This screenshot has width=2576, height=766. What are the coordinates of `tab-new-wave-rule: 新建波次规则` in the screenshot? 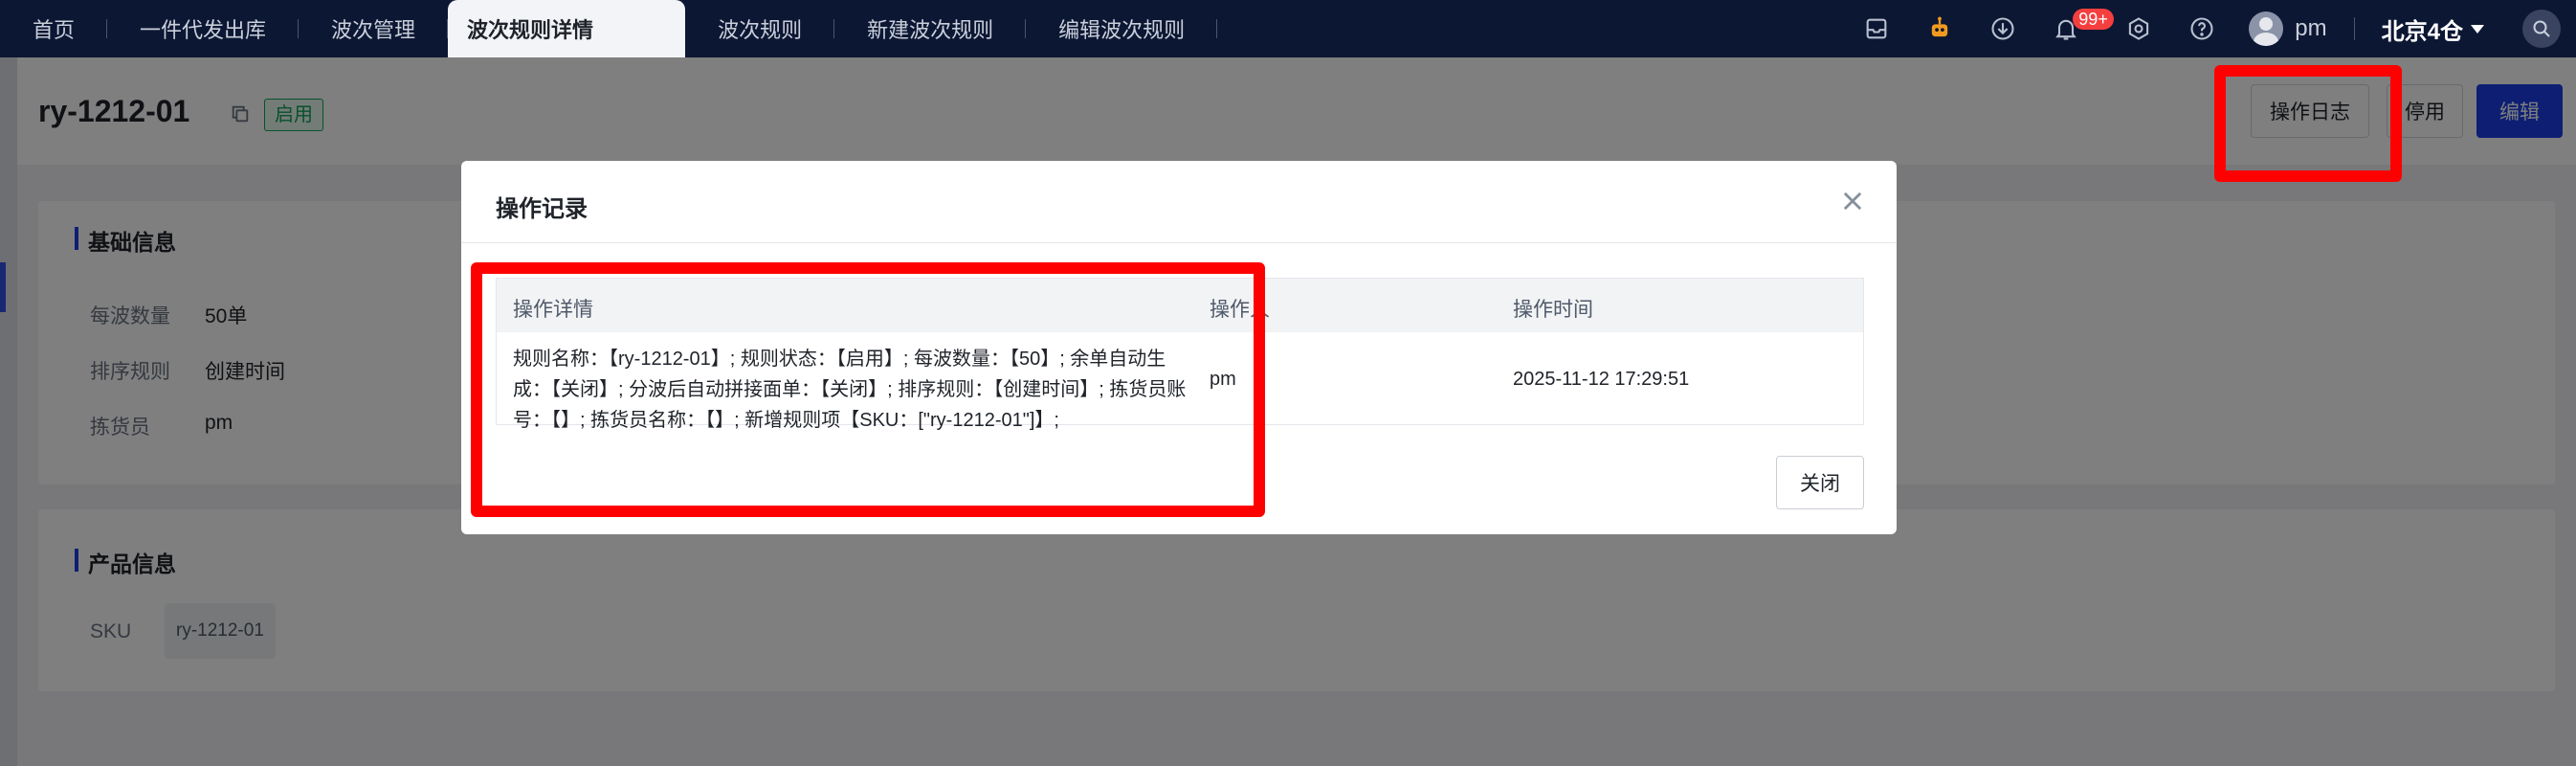 It's located at (930, 29).